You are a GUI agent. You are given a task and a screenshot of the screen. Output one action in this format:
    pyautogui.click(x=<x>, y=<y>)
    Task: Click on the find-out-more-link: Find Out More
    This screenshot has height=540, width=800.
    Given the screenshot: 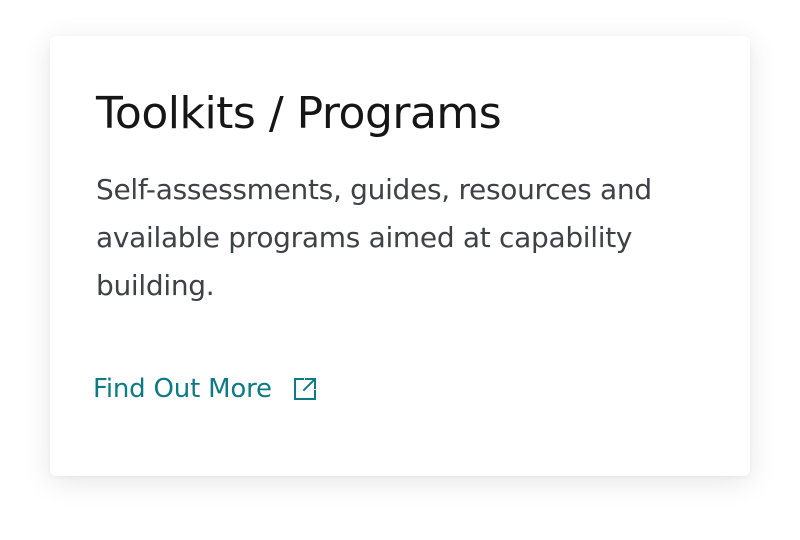 What is the action you would take?
    pyautogui.click(x=205, y=389)
    